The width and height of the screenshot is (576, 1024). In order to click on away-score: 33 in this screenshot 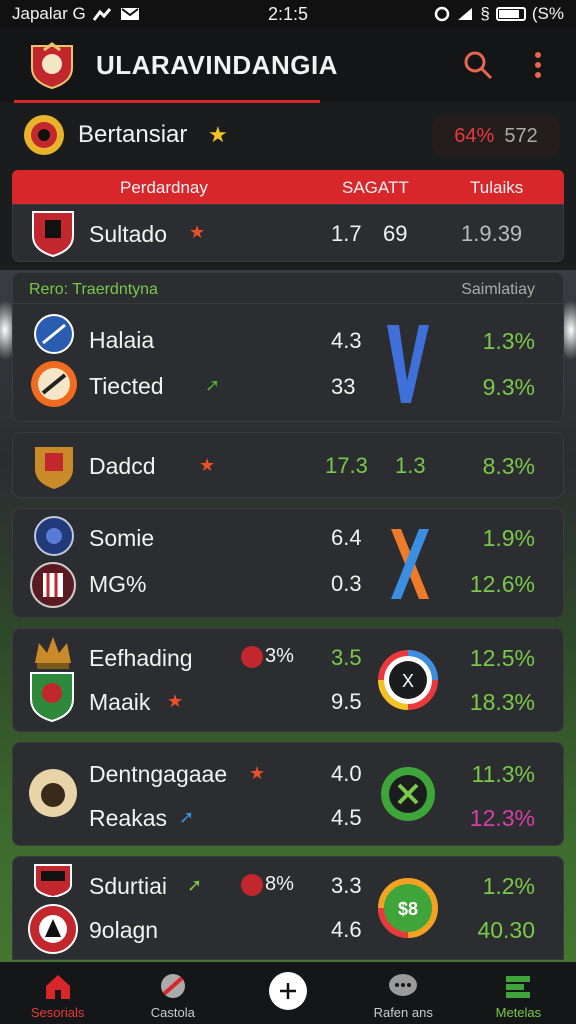, I will do `click(343, 386)`.